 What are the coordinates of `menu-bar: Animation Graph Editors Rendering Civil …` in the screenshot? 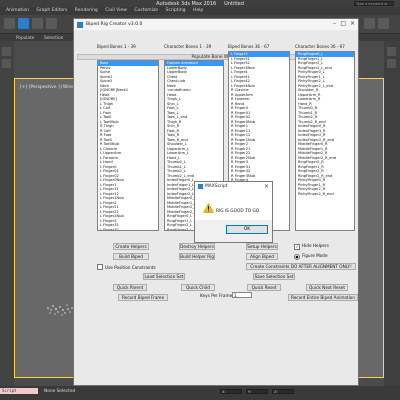 It's located at (200, 11).